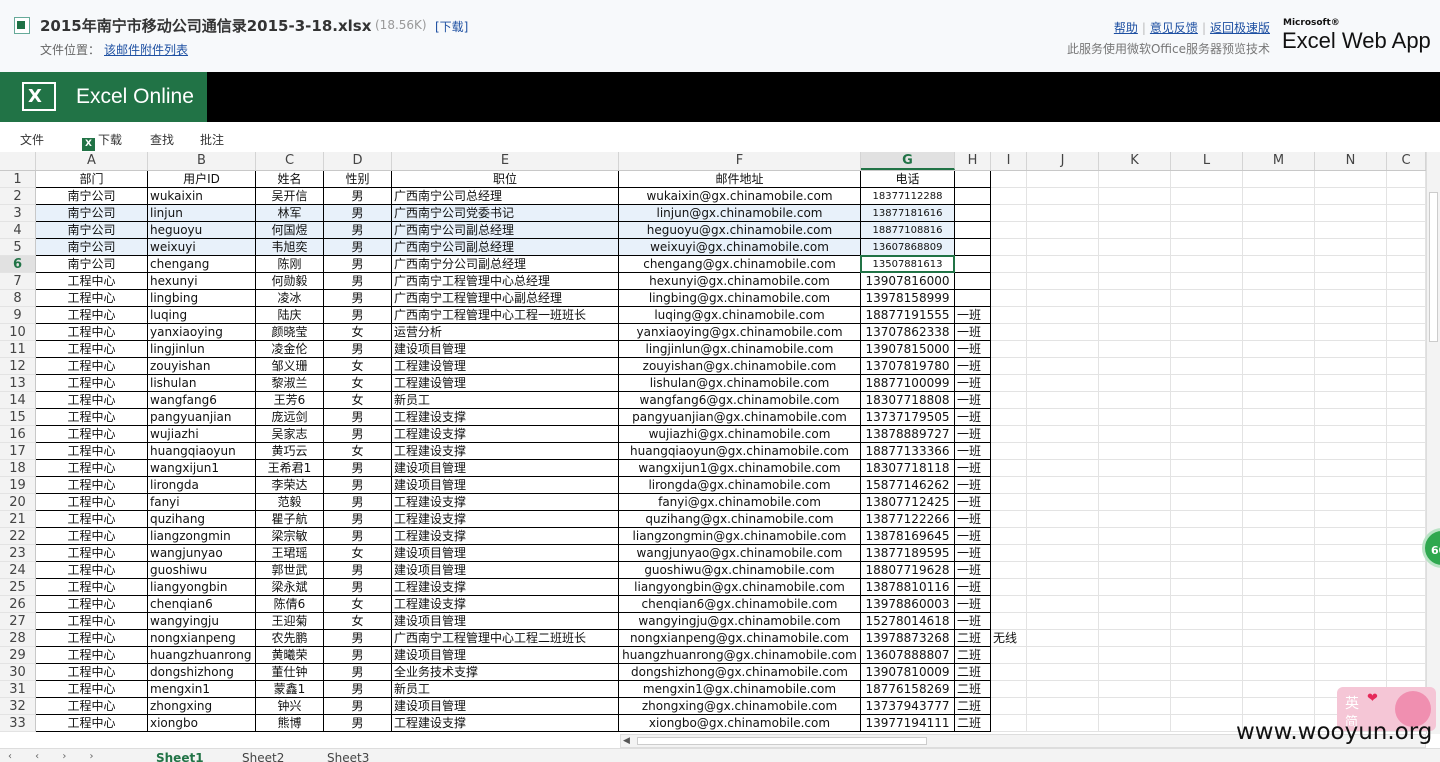 The width and height of the screenshot is (1440, 762). What do you see at coordinates (202, 196) in the screenshot?
I see `cell-uid: wukaixin` at bounding box center [202, 196].